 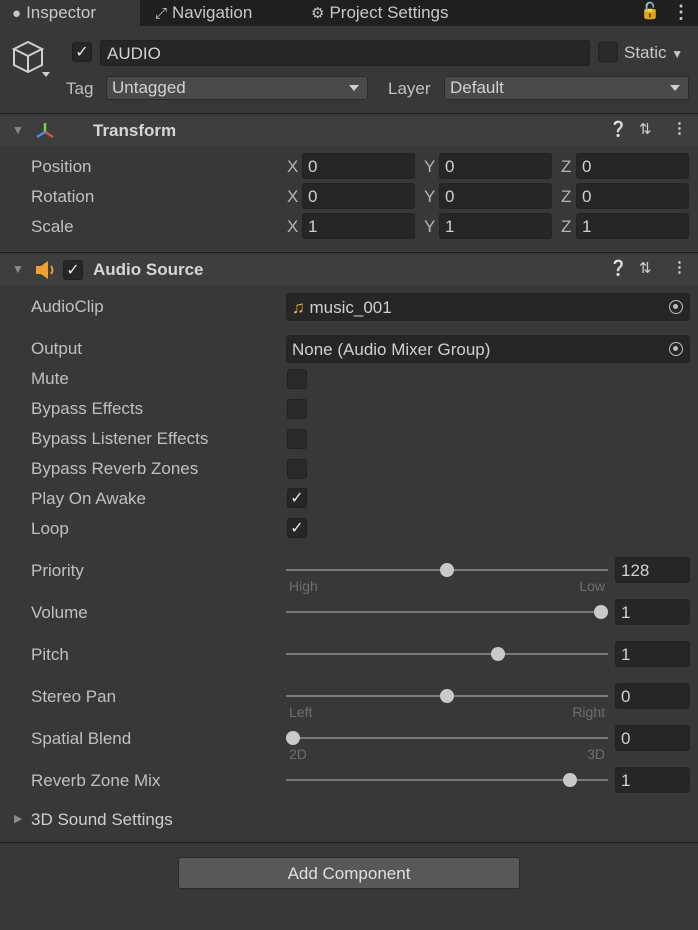 I want to click on tab-inspector: ● Inspector, so click(x=70, y=13).